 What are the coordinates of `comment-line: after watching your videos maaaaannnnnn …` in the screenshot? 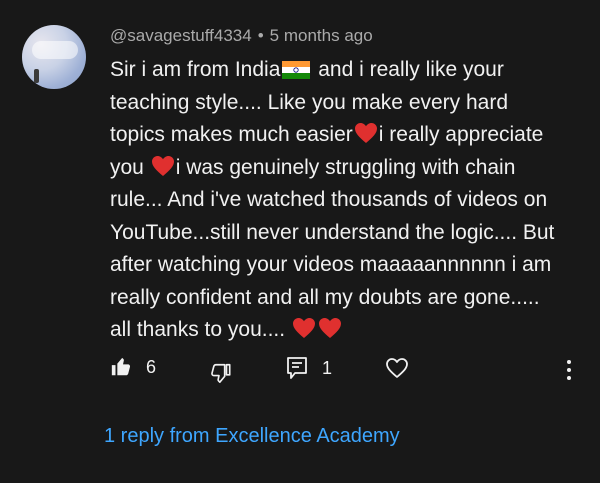 It's located at (331, 264).